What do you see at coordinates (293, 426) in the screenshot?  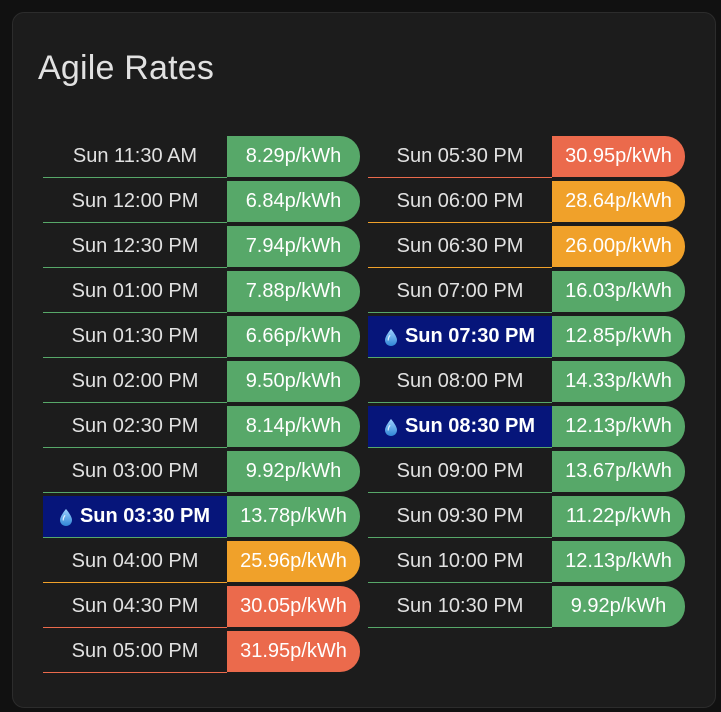 I see `price-badge: 8.14p/kWh` at bounding box center [293, 426].